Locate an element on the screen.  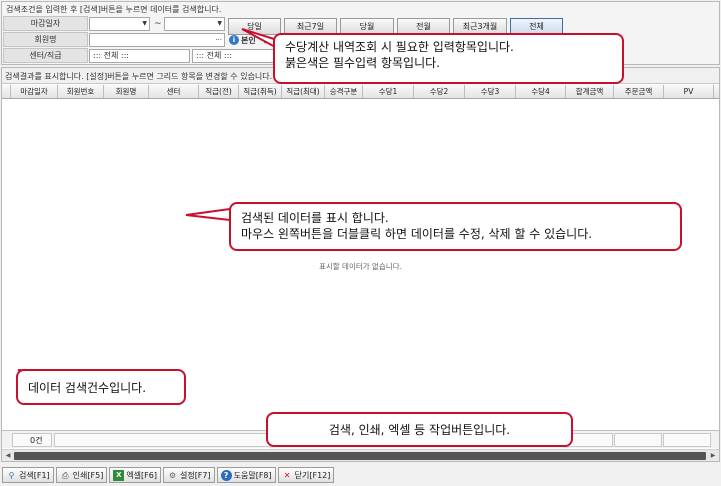
callout-input-line1: 수당계산 내역조회 시 필요한 입력항목입니다. is located at coordinates (399, 47).